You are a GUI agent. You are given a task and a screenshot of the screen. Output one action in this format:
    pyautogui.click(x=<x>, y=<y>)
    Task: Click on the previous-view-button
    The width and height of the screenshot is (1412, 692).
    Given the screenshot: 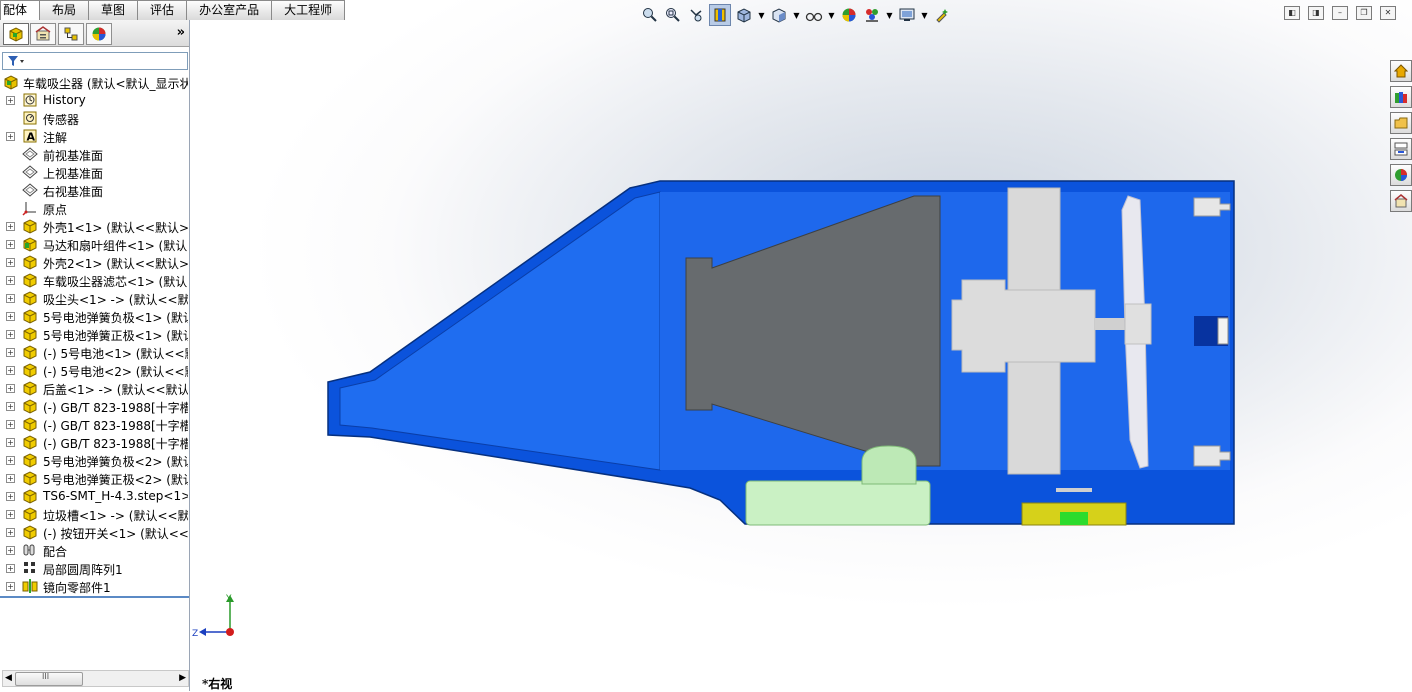 What is the action you would take?
    pyautogui.click(x=696, y=15)
    